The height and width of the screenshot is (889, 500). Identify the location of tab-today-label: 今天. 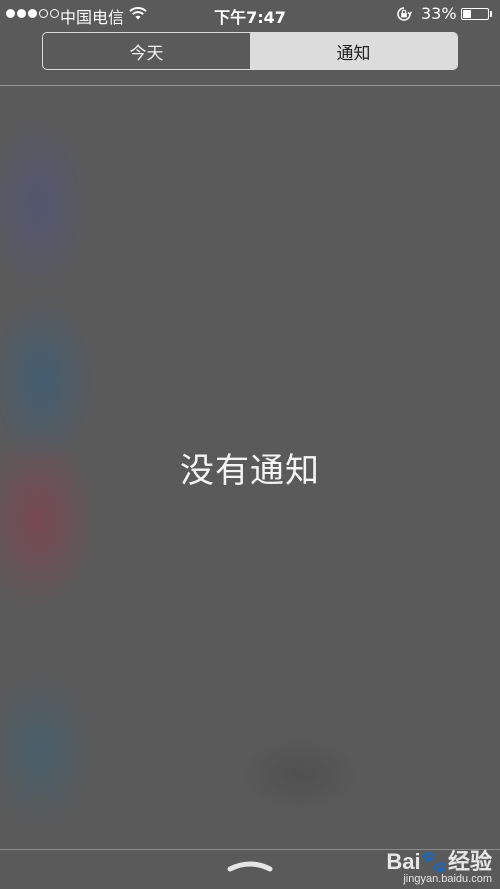
(146, 53).